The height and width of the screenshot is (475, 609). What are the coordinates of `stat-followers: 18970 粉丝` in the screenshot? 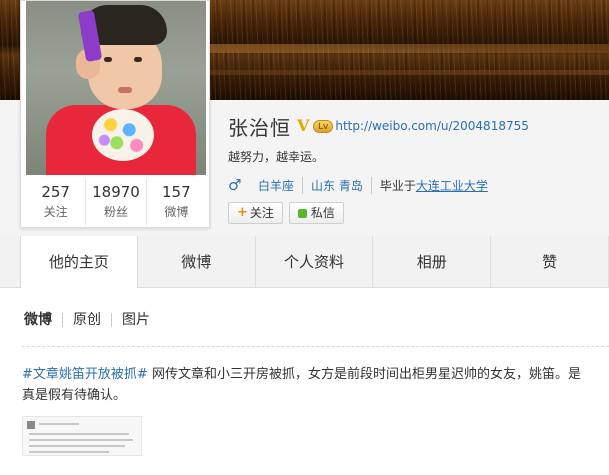 It's located at (116, 202).